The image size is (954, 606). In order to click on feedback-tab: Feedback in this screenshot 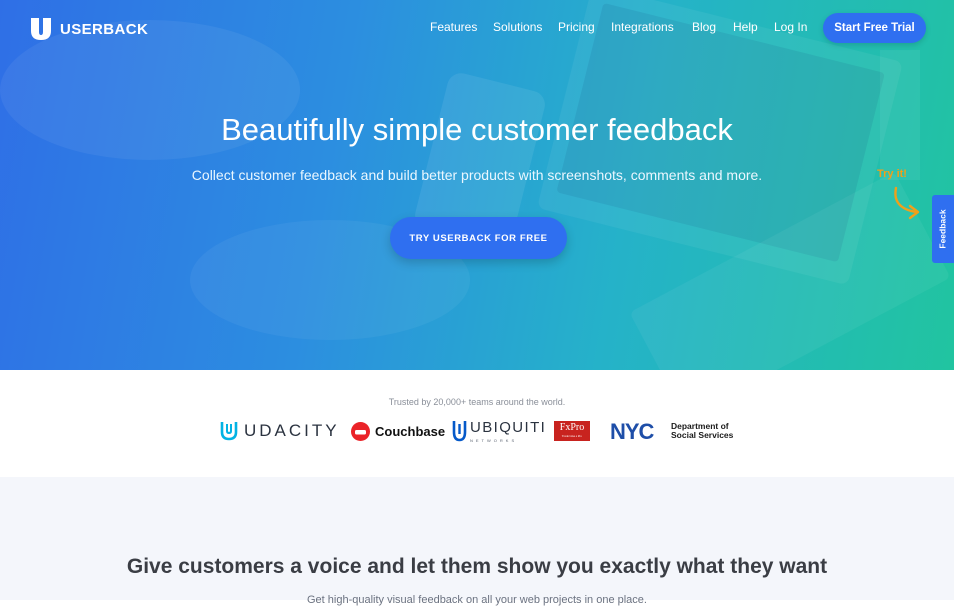, I will do `click(943, 229)`.